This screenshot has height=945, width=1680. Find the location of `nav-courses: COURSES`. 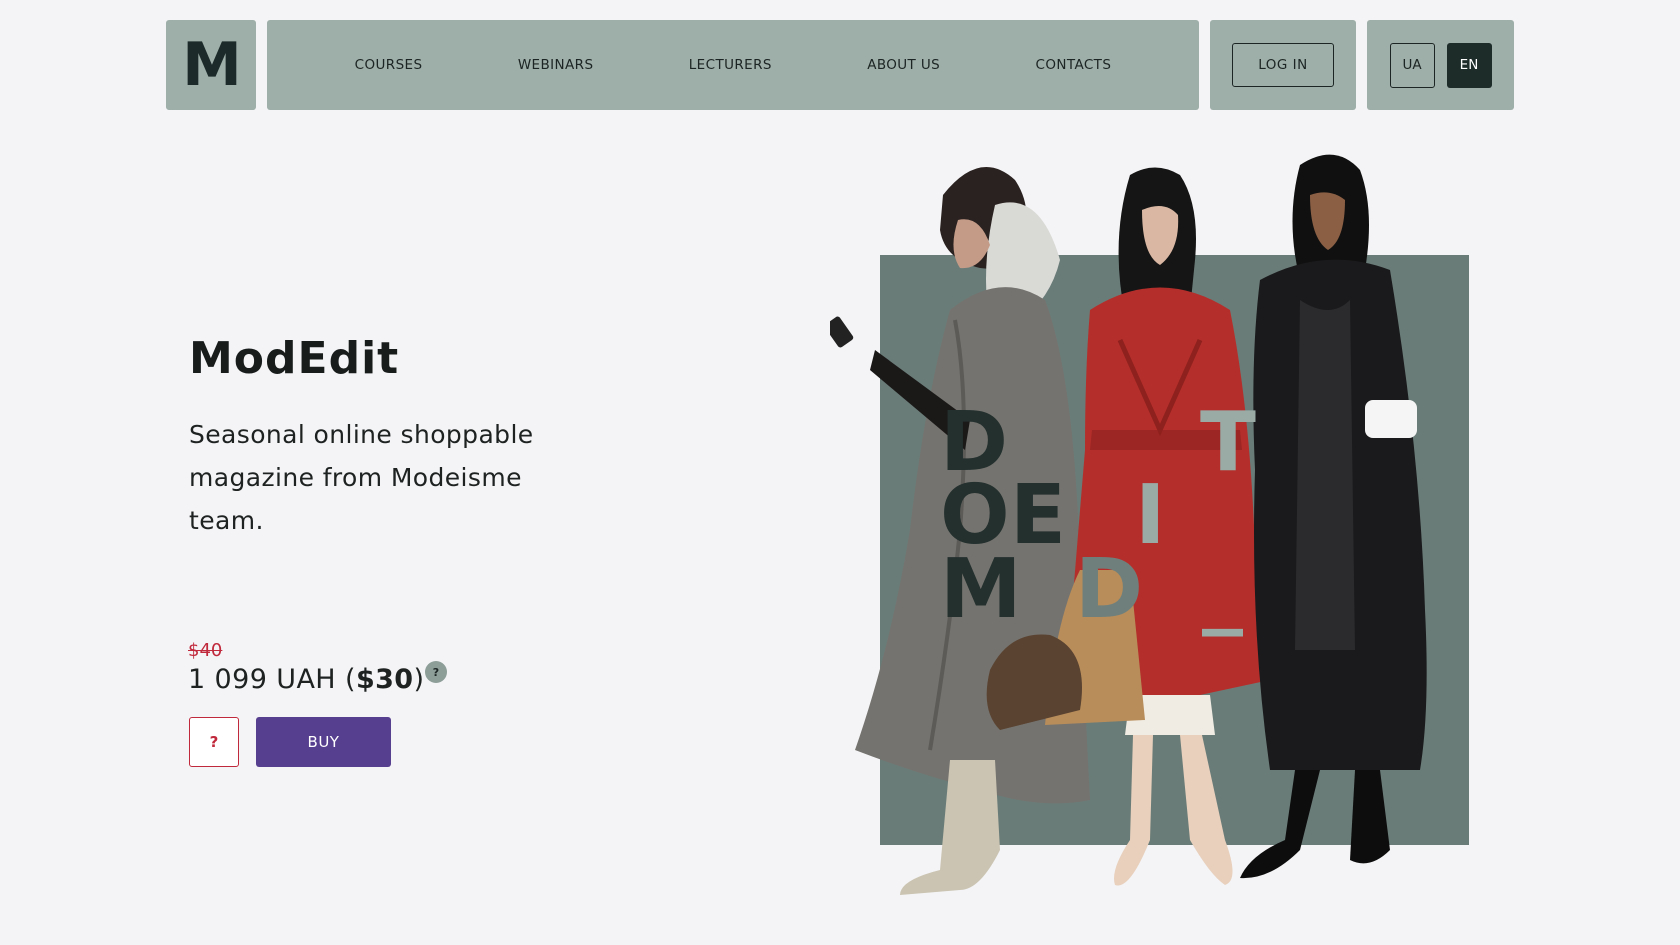

nav-courses: COURSES is located at coordinates (389, 65).